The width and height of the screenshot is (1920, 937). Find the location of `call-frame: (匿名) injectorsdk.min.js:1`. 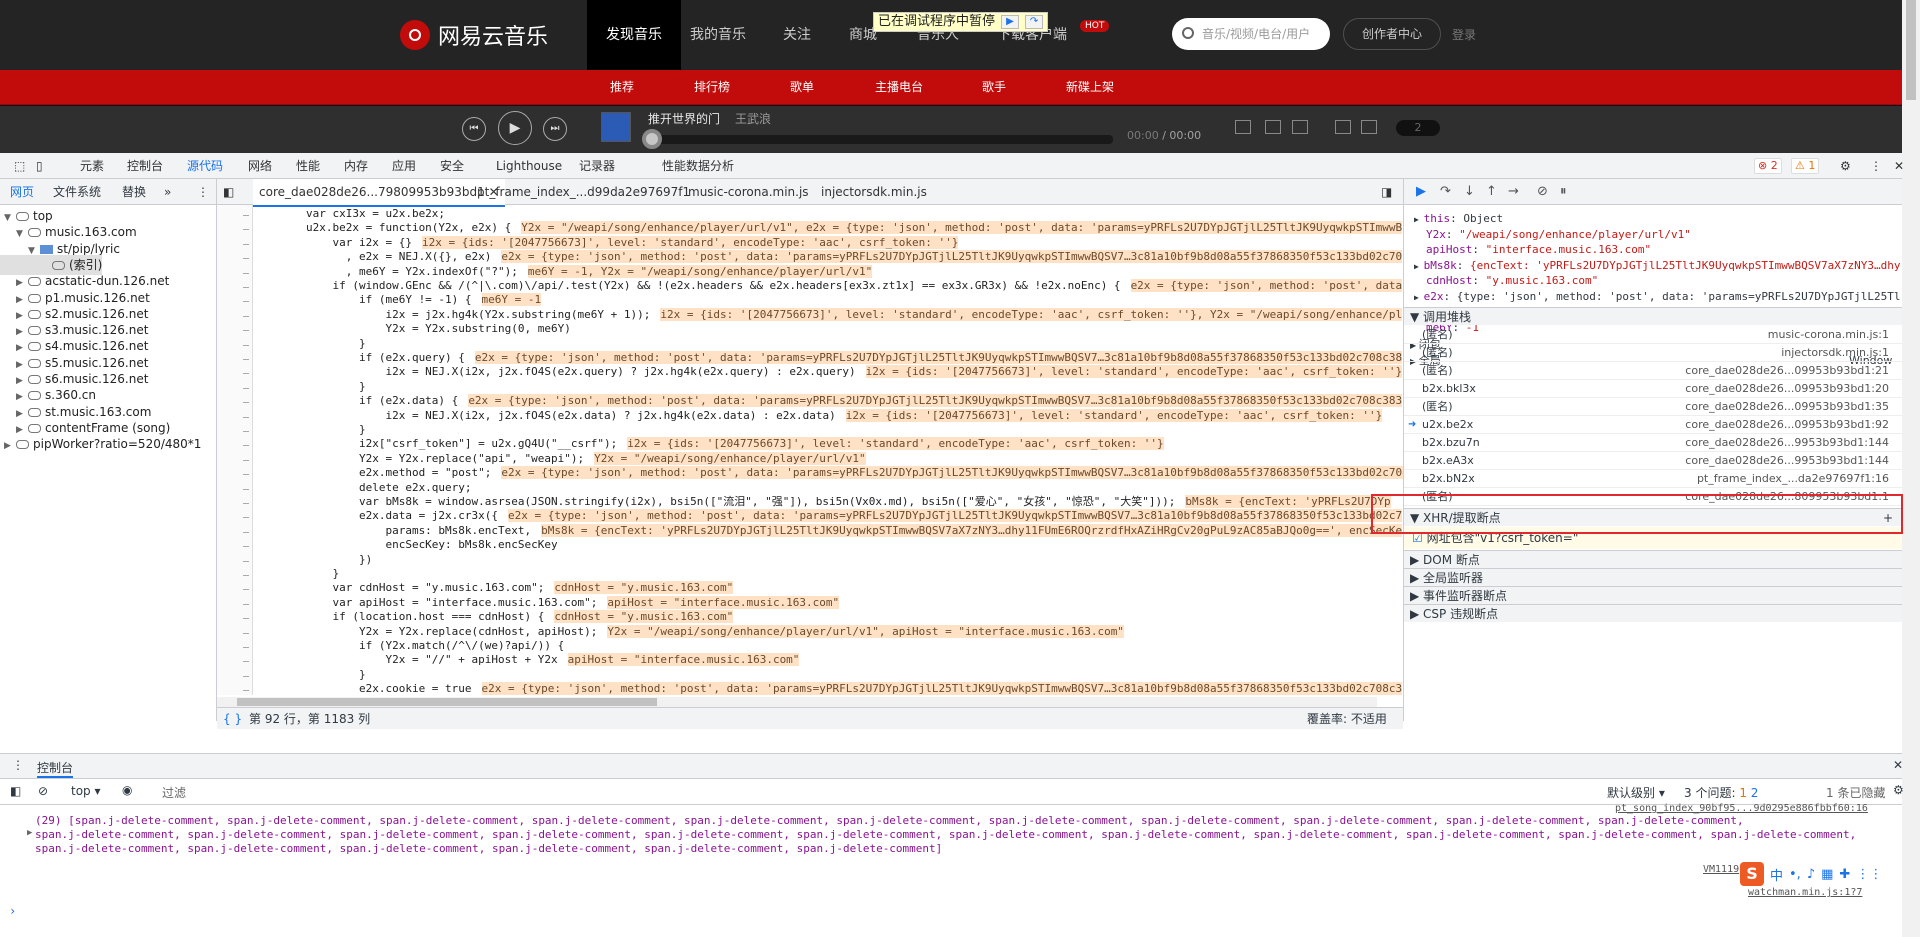

call-frame: (匿名) injectorsdk.min.js:1 is located at coordinates (1653, 353).